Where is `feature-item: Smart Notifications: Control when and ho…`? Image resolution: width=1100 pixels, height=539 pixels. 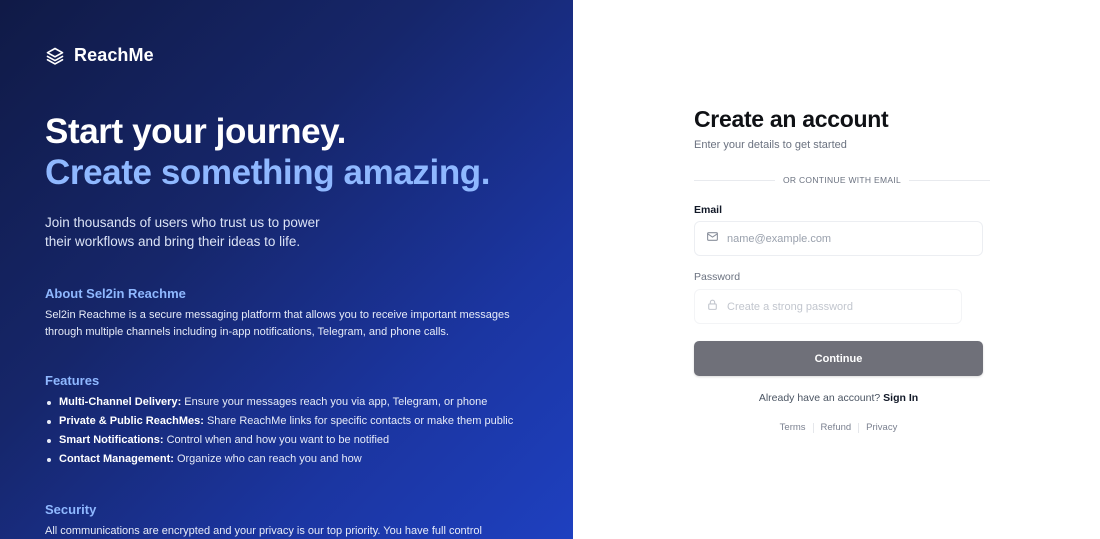 feature-item: Smart Notifications: Control when and ho… is located at coordinates (285, 440).